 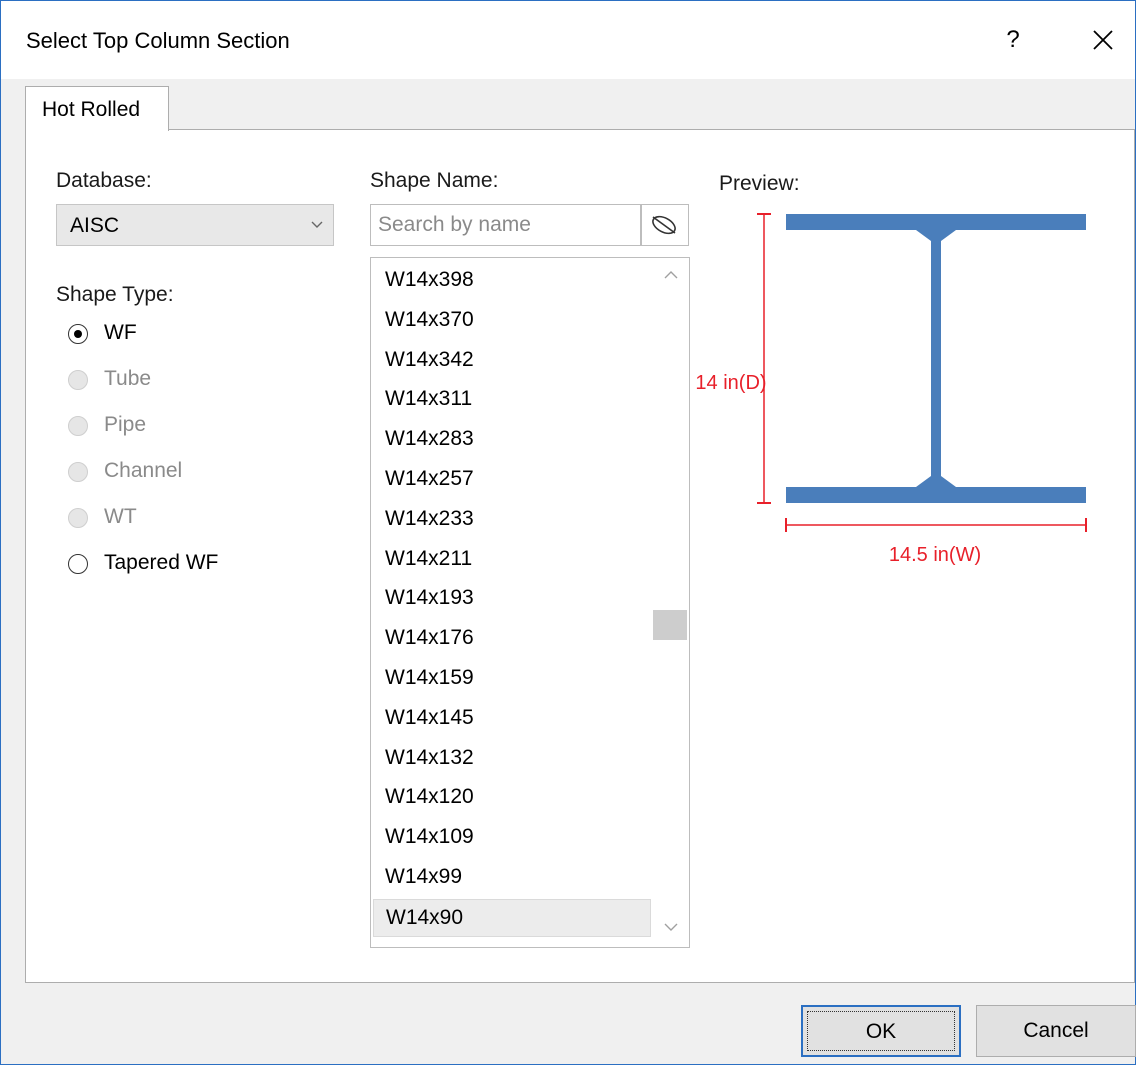 I want to click on scroll-up-icon, so click(x=671, y=276).